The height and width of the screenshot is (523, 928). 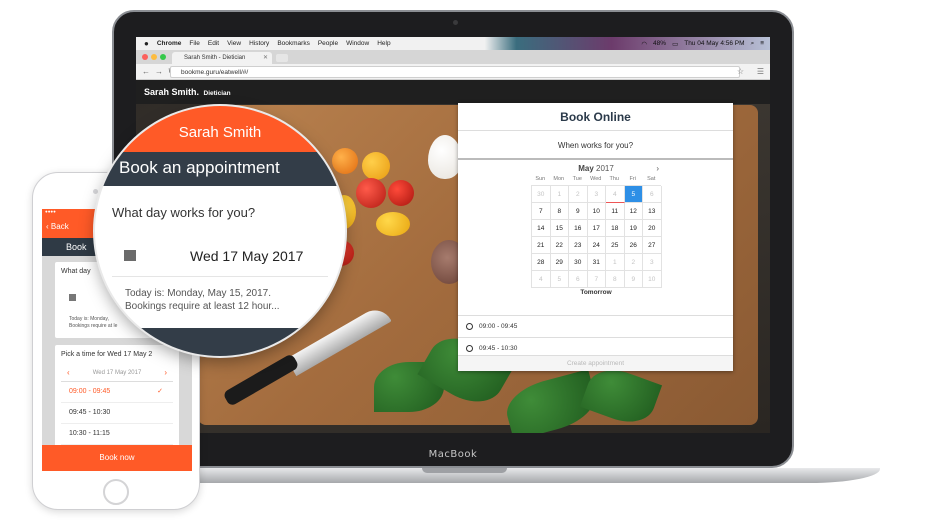 What do you see at coordinates (213, 43) in the screenshot?
I see `menu-edit: Edit` at bounding box center [213, 43].